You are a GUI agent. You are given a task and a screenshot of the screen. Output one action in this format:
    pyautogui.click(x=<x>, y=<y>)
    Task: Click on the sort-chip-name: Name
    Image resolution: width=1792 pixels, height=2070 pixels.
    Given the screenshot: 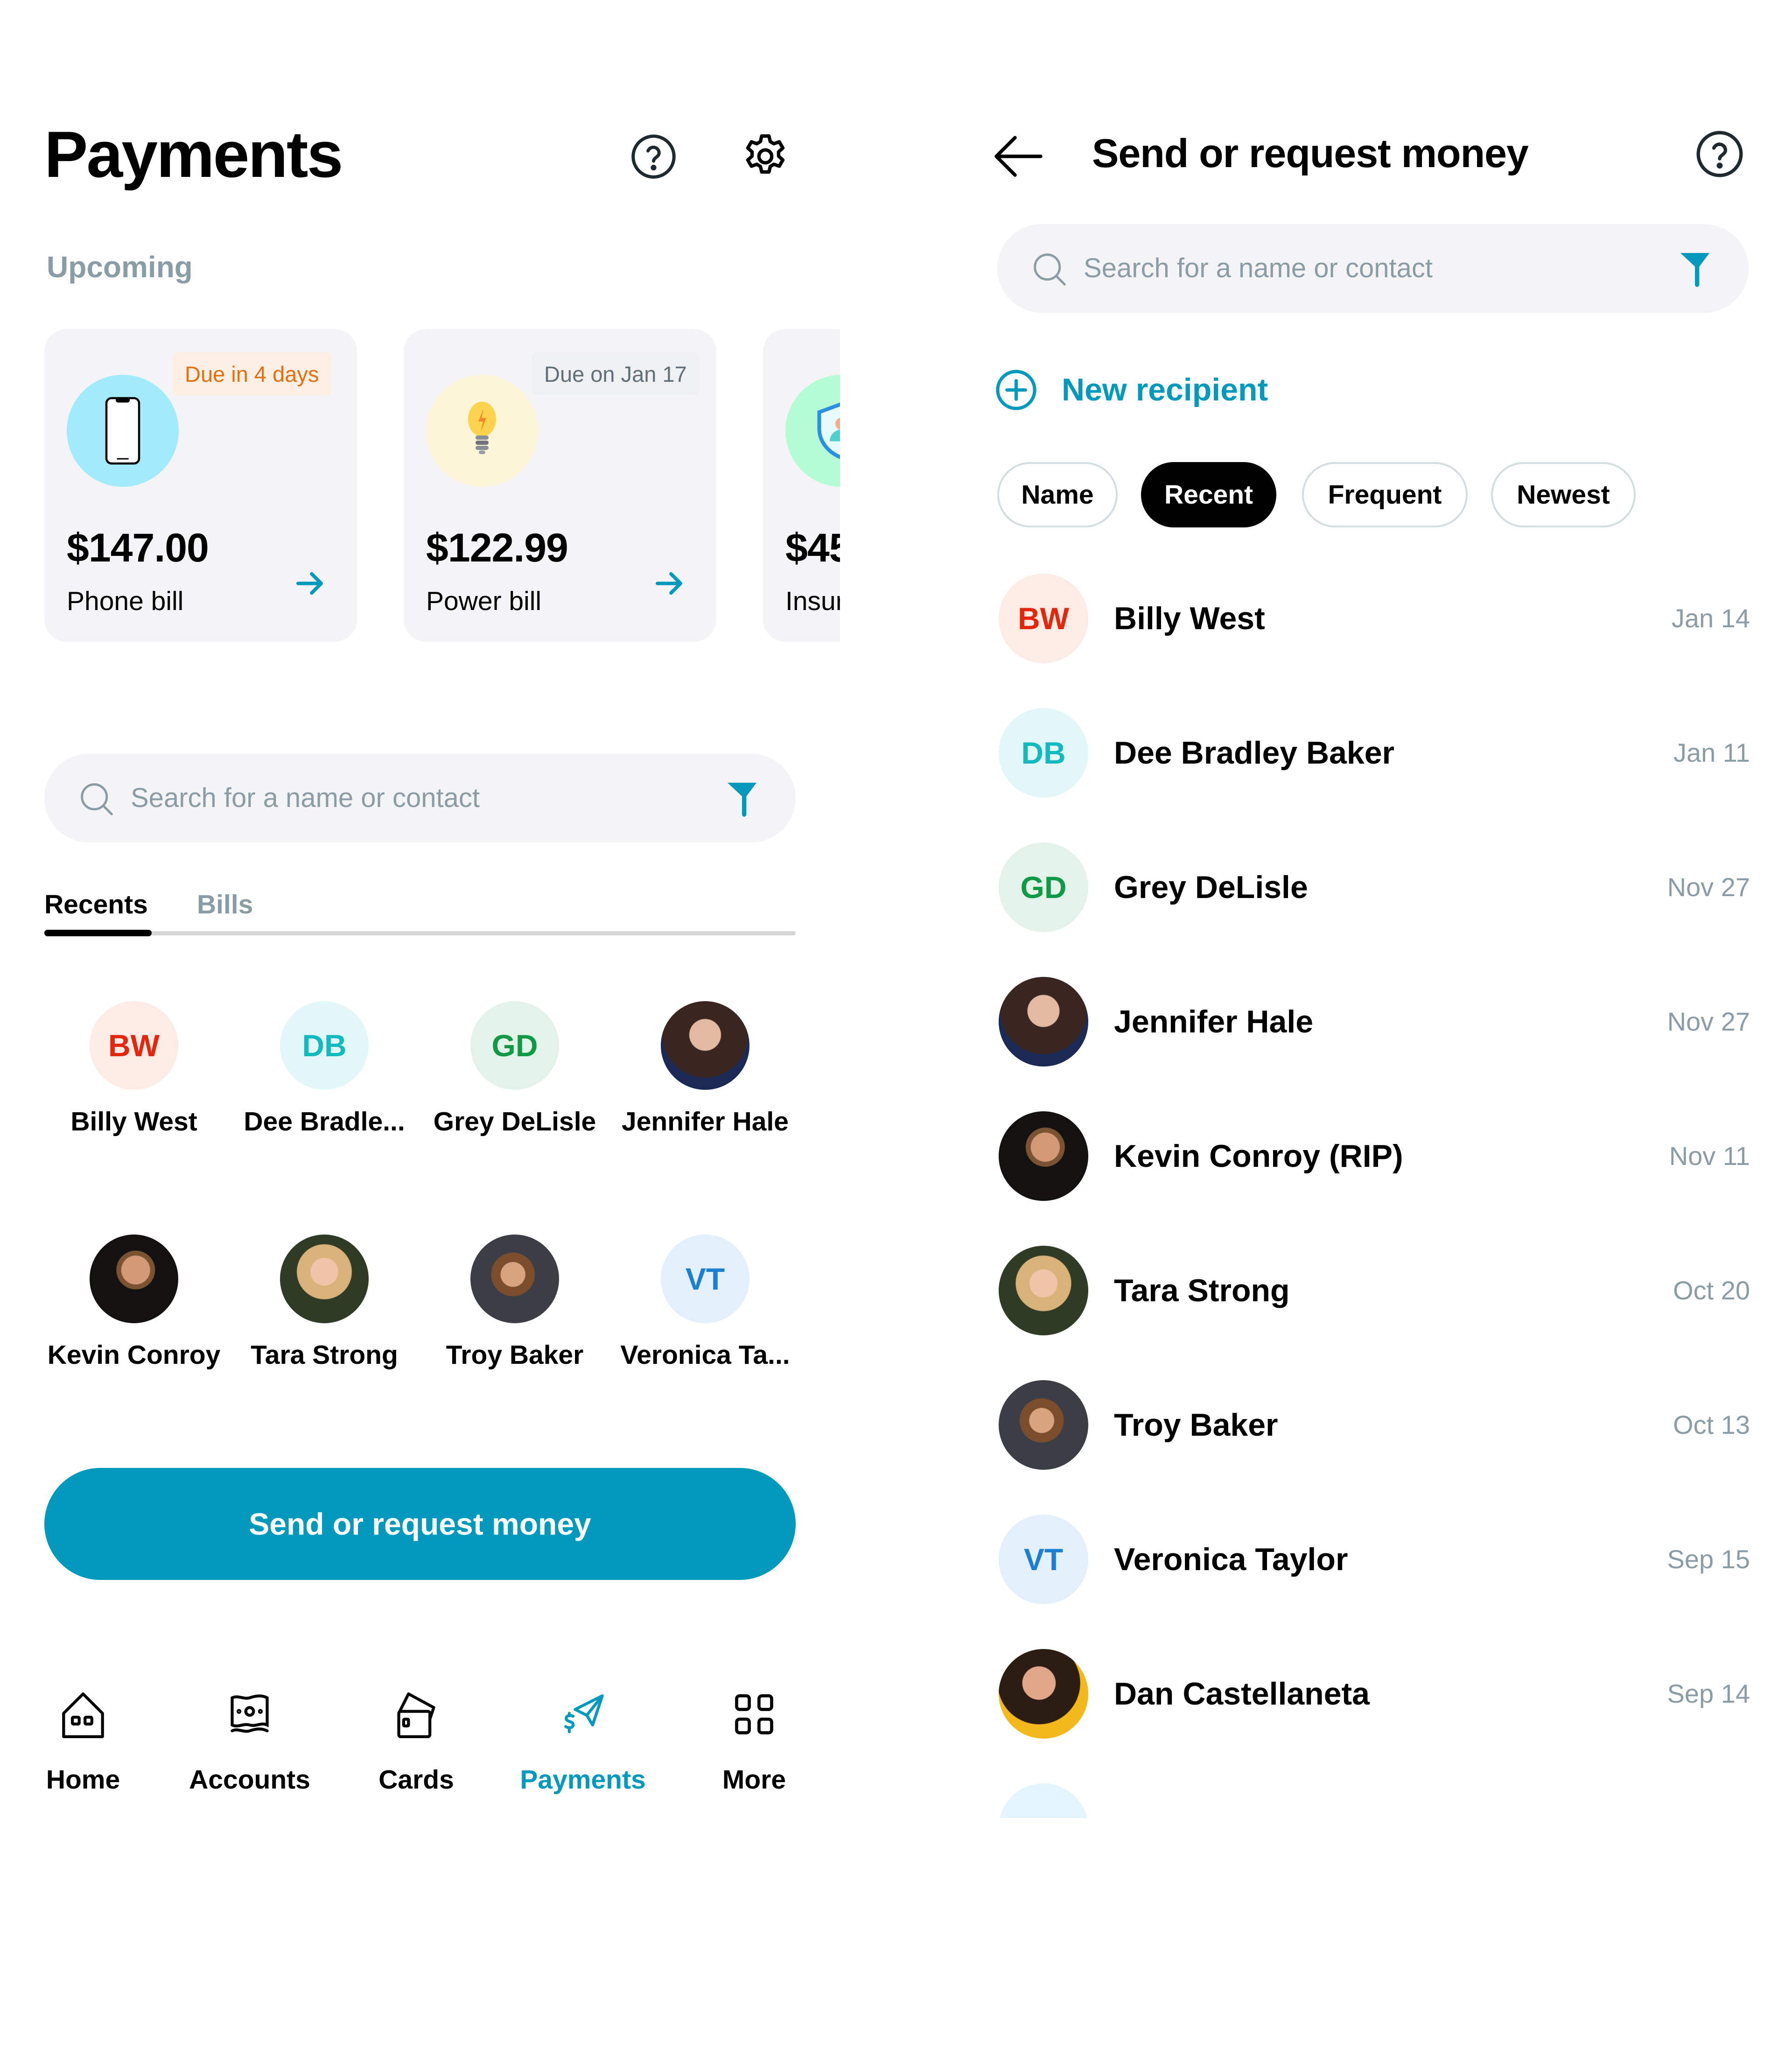 What is the action you would take?
    pyautogui.click(x=1057, y=495)
    